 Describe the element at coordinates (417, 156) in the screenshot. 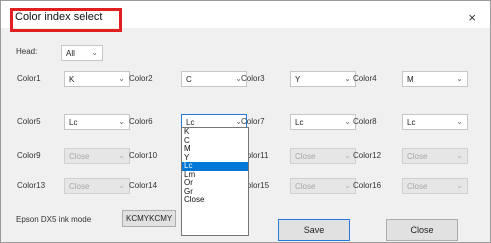

I see `color12-value: Close` at that location.